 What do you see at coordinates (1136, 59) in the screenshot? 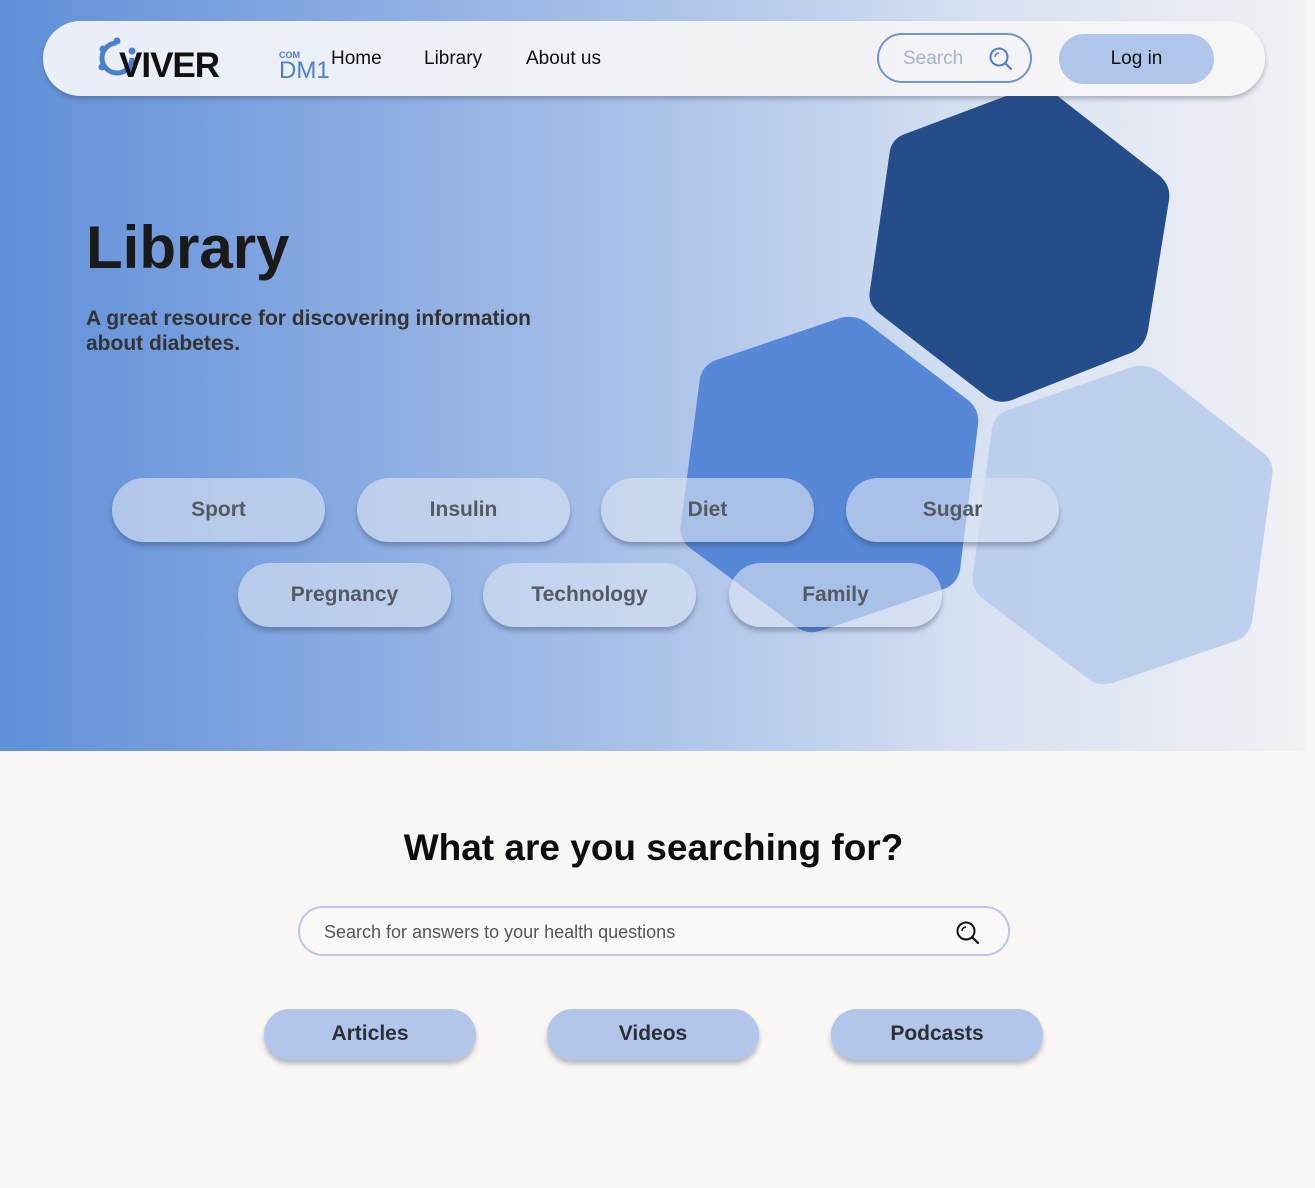
I see `login-button: Log in` at bounding box center [1136, 59].